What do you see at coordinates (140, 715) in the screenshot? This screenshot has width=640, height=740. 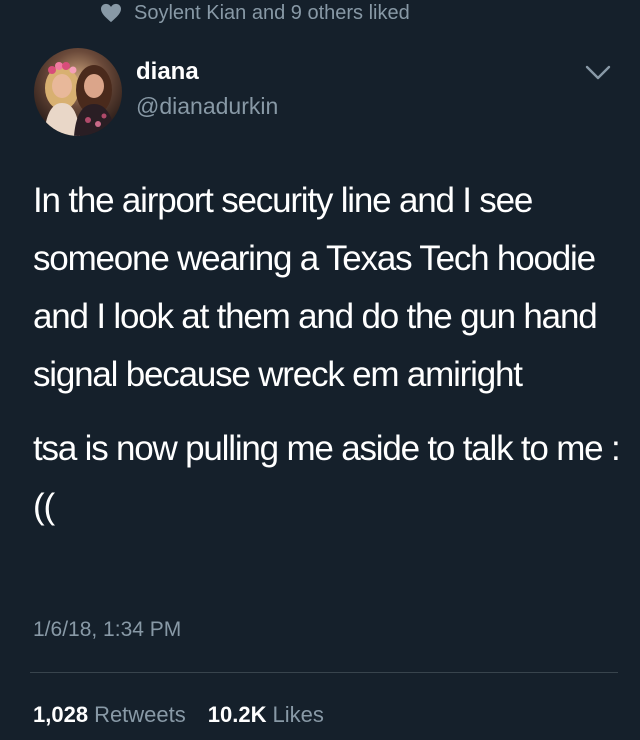 I see `retweets-label: Retweets` at bounding box center [140, 715].